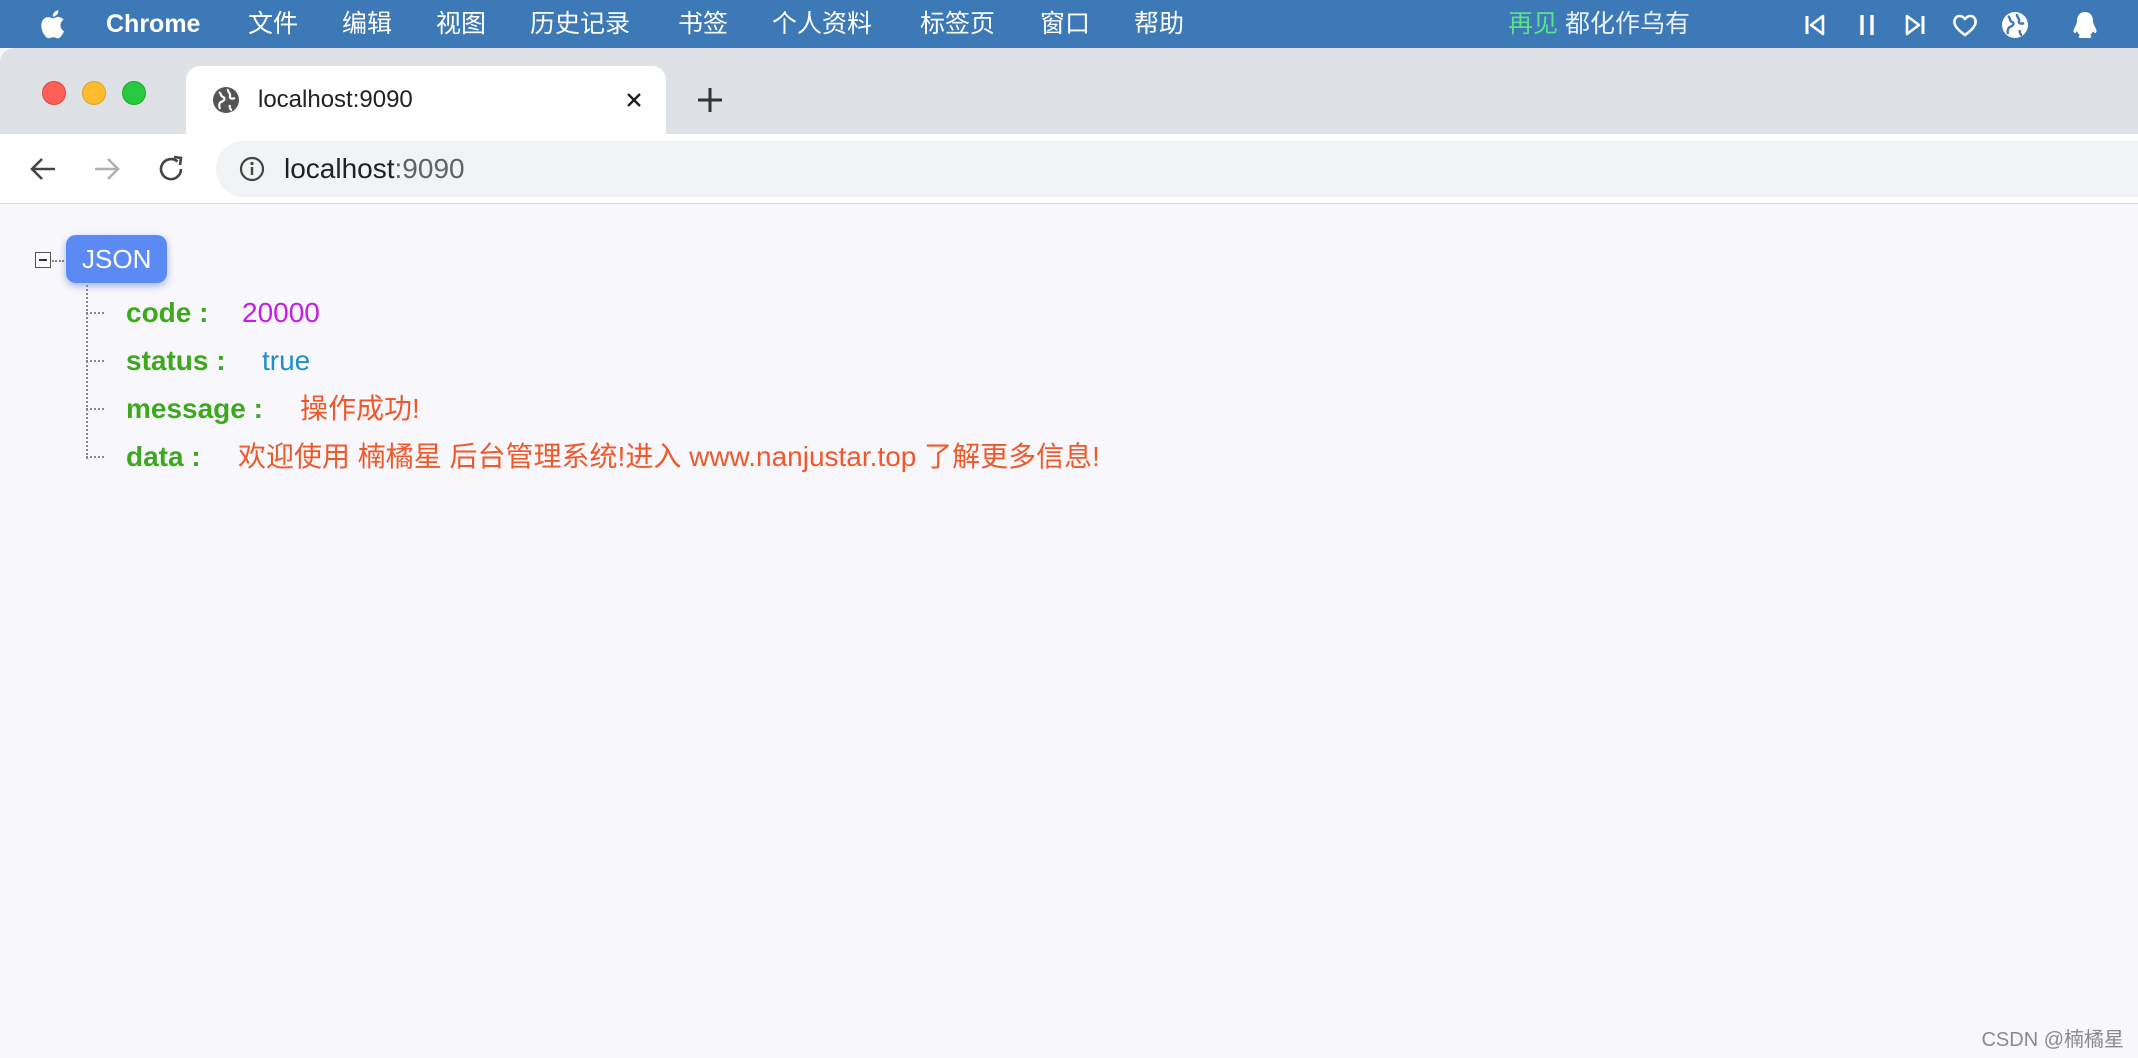  Describe the element at coordinates (360, 408) in the screenshot. I see `json-value-string: 操作成功!` at that location.